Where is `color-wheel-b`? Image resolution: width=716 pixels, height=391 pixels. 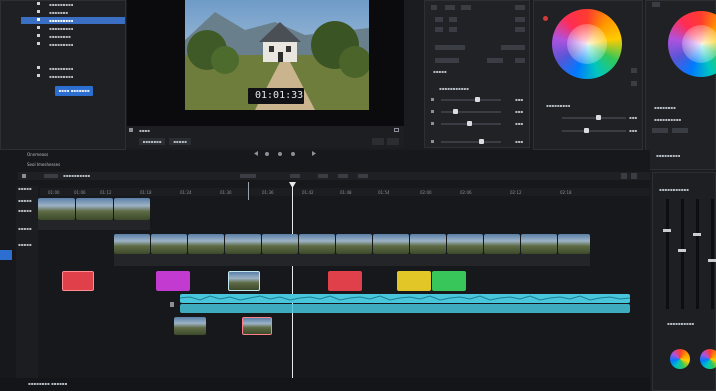
color-wheel-b is located at coordinates (692, 44).